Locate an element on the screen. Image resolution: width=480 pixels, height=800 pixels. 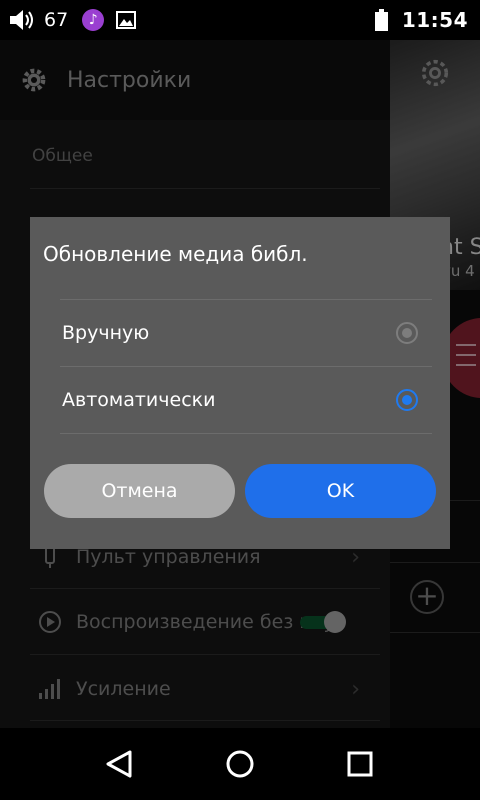
volume-level: 67 is located at coordinates (56, 20).